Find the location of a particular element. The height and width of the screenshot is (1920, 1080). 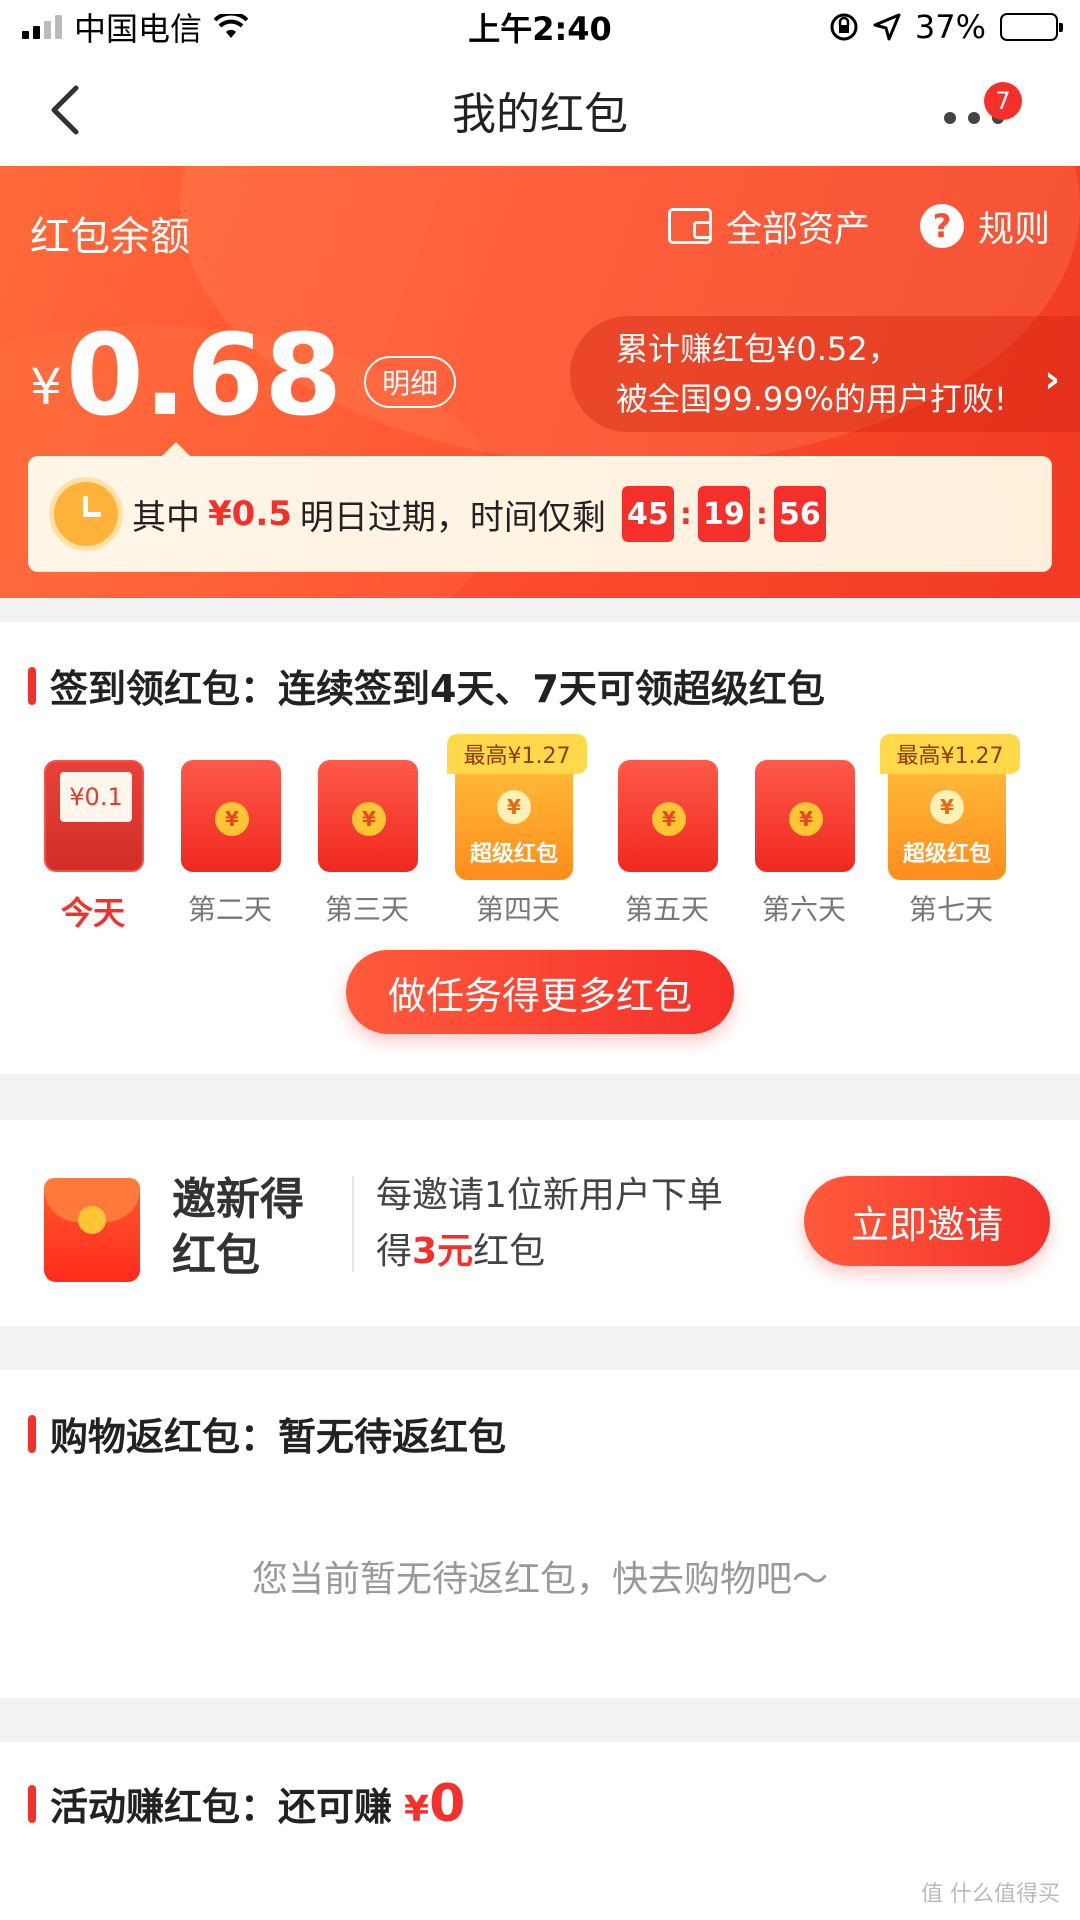

invite-desc-pre: 得 is located at coordinates (394, 1251).